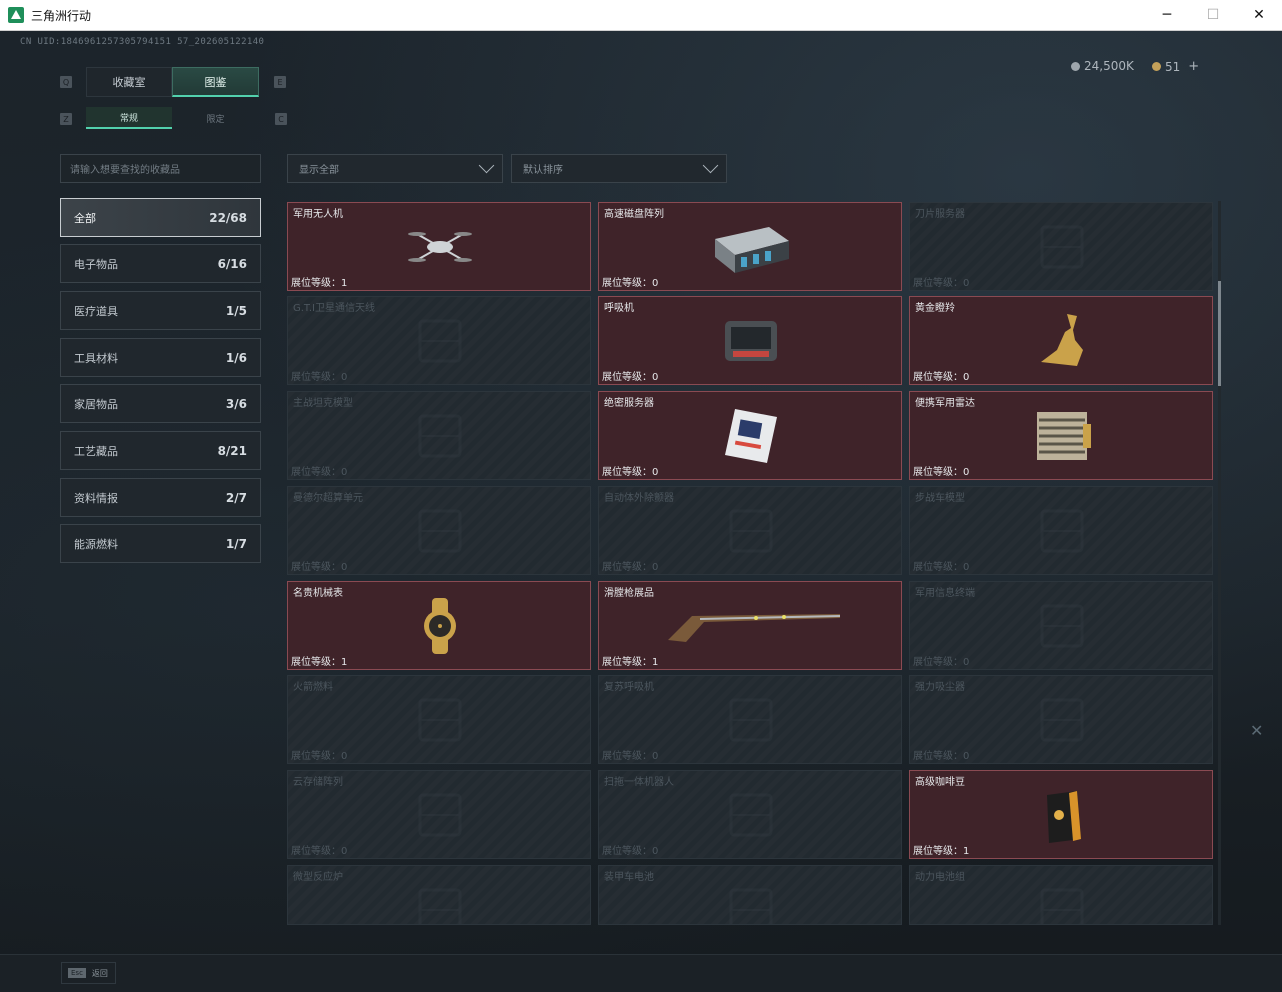 The height and width of the screenshot is (992, 1282). What do you see at coordinates (160, 450) in the screenshot?
I see `category-item: 工艺藏品 8/21` at bounding box center [160, 450].